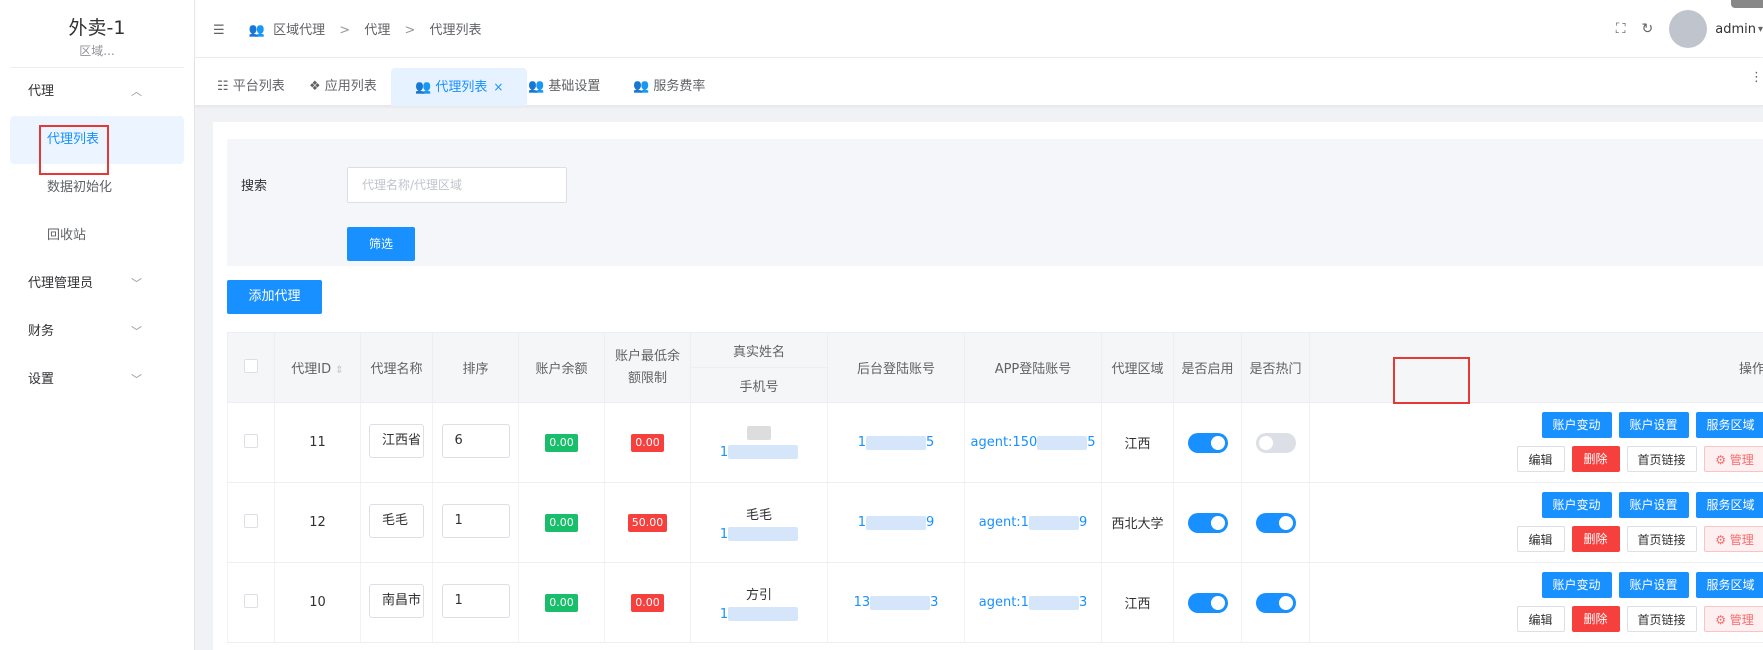 The width and height of the screenshot is (1763, 650). What do you see at coordinates (317, 602) in the screenshot?
I see `agent-id: 10` at bounding box center [317, 602].